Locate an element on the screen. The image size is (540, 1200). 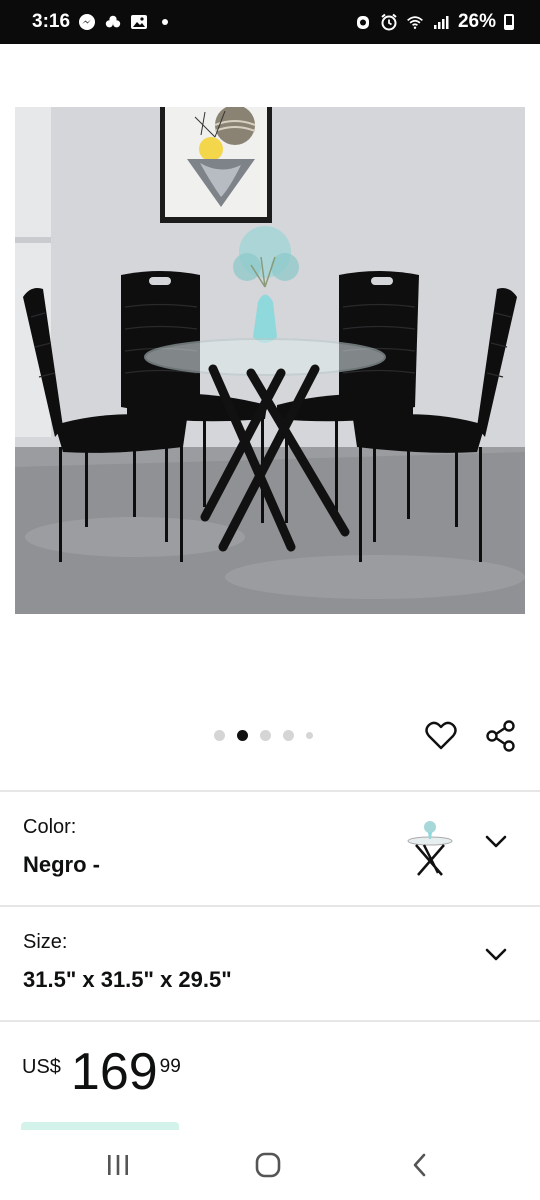
status-right: 26% is located at coordinates (434, 22).